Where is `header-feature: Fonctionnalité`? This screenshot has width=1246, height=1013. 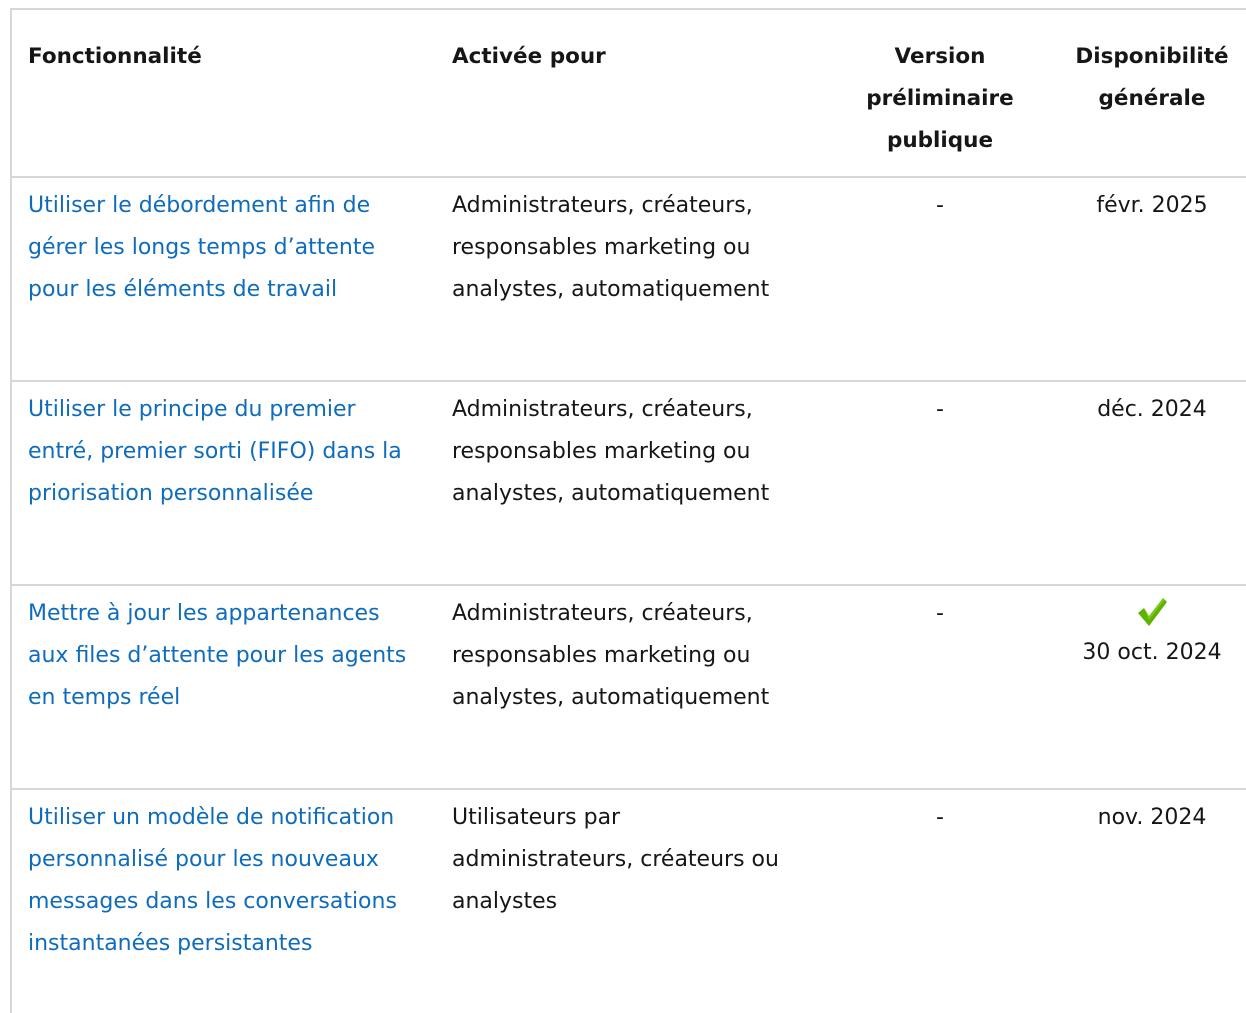 header-feature: Fonctionnalité is located at coordinates (224, 94).